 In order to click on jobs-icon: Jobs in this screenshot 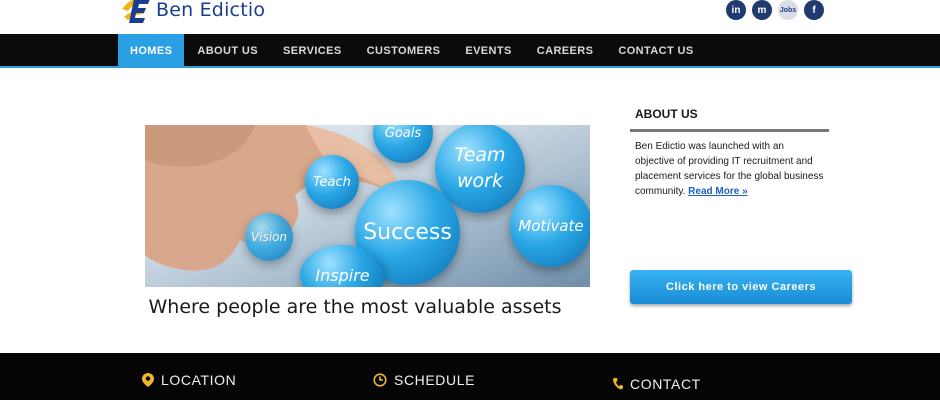, I will do `click(788, 10)`.